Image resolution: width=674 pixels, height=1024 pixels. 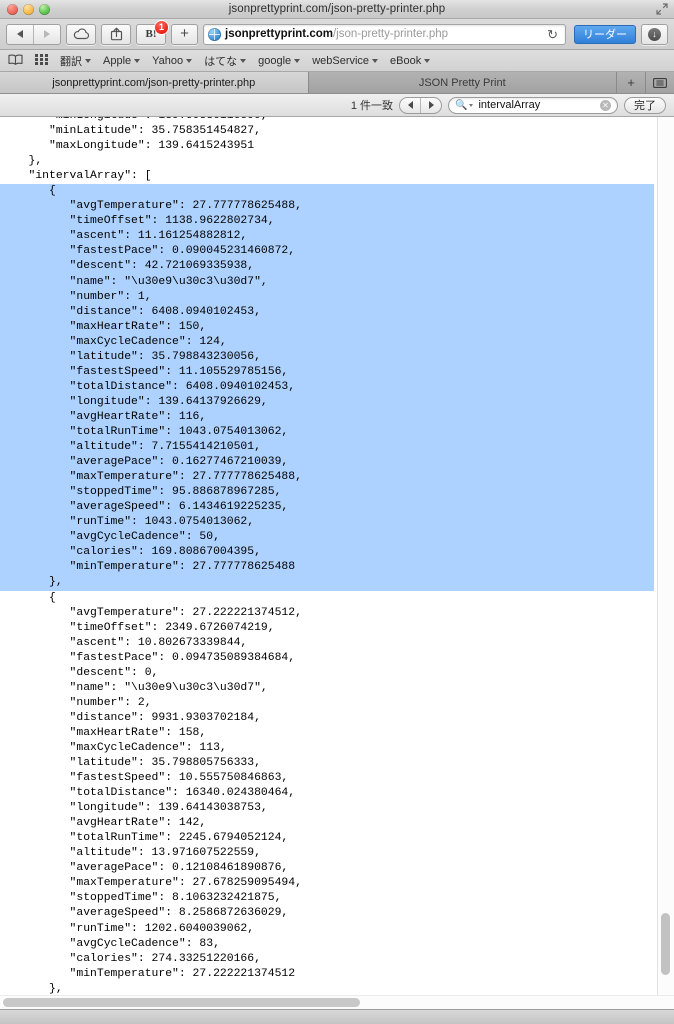 I want to click on share-button, so click(x=116, y=34).